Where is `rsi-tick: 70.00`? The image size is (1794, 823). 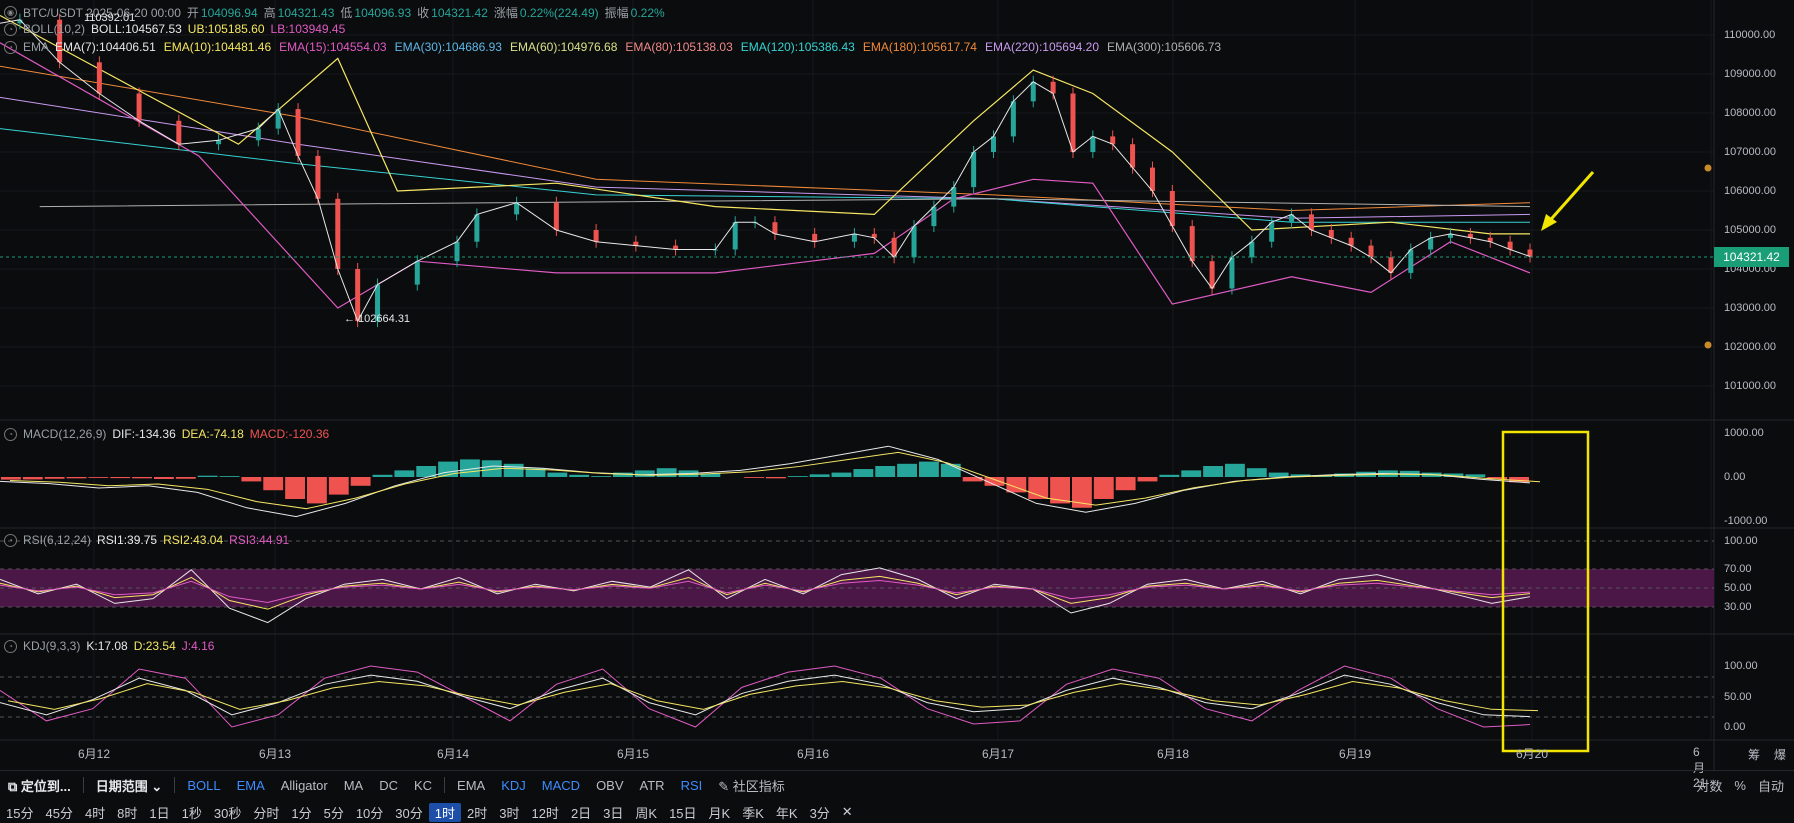
rsi-tick: 70.00 is located at coordinates (1738, 569).